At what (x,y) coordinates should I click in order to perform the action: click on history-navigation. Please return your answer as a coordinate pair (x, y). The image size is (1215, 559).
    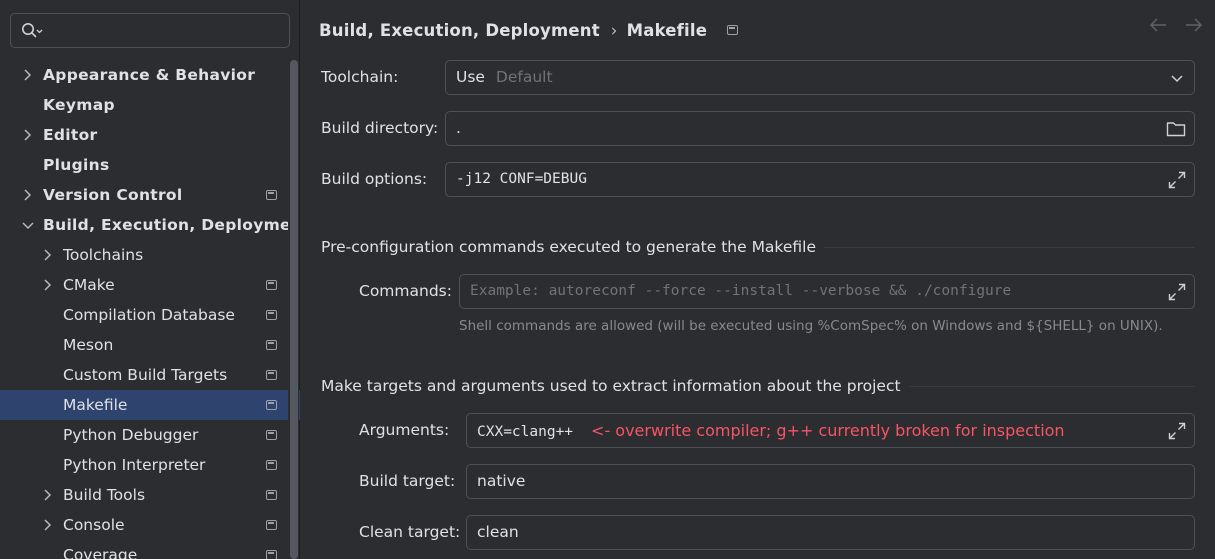
    Looking at the image, I should click on (1176, 25).